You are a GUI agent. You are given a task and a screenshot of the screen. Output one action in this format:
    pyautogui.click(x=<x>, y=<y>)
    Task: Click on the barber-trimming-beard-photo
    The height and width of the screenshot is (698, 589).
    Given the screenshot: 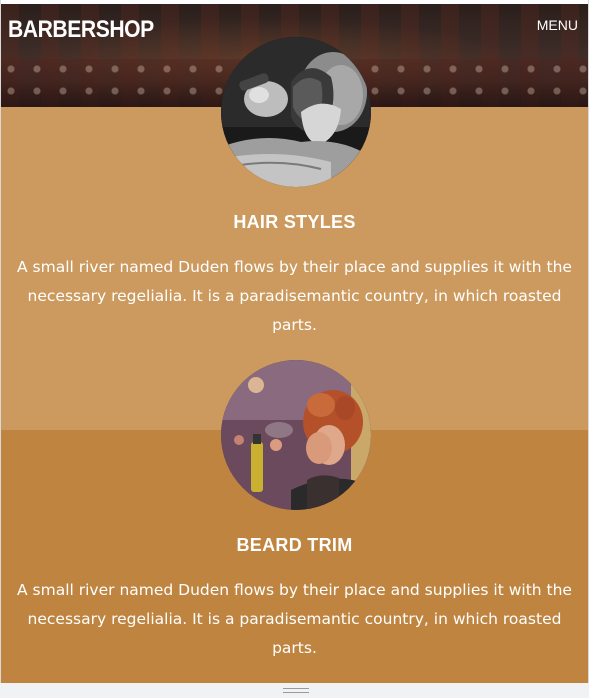 What is the action you would take?
    pyautogui.click(x=296, y=112)
    